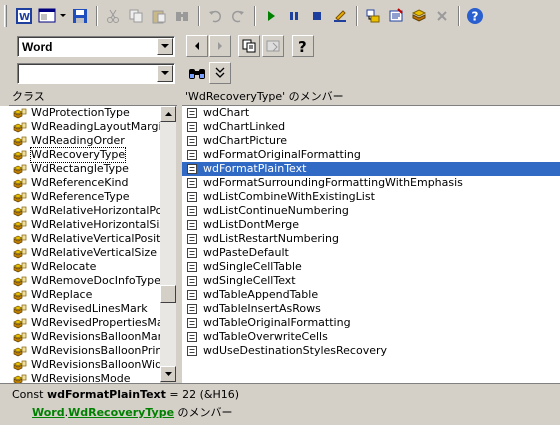 The width and height of the screenshot is (560, 425). I want to click on search-button, so click(197, 73).